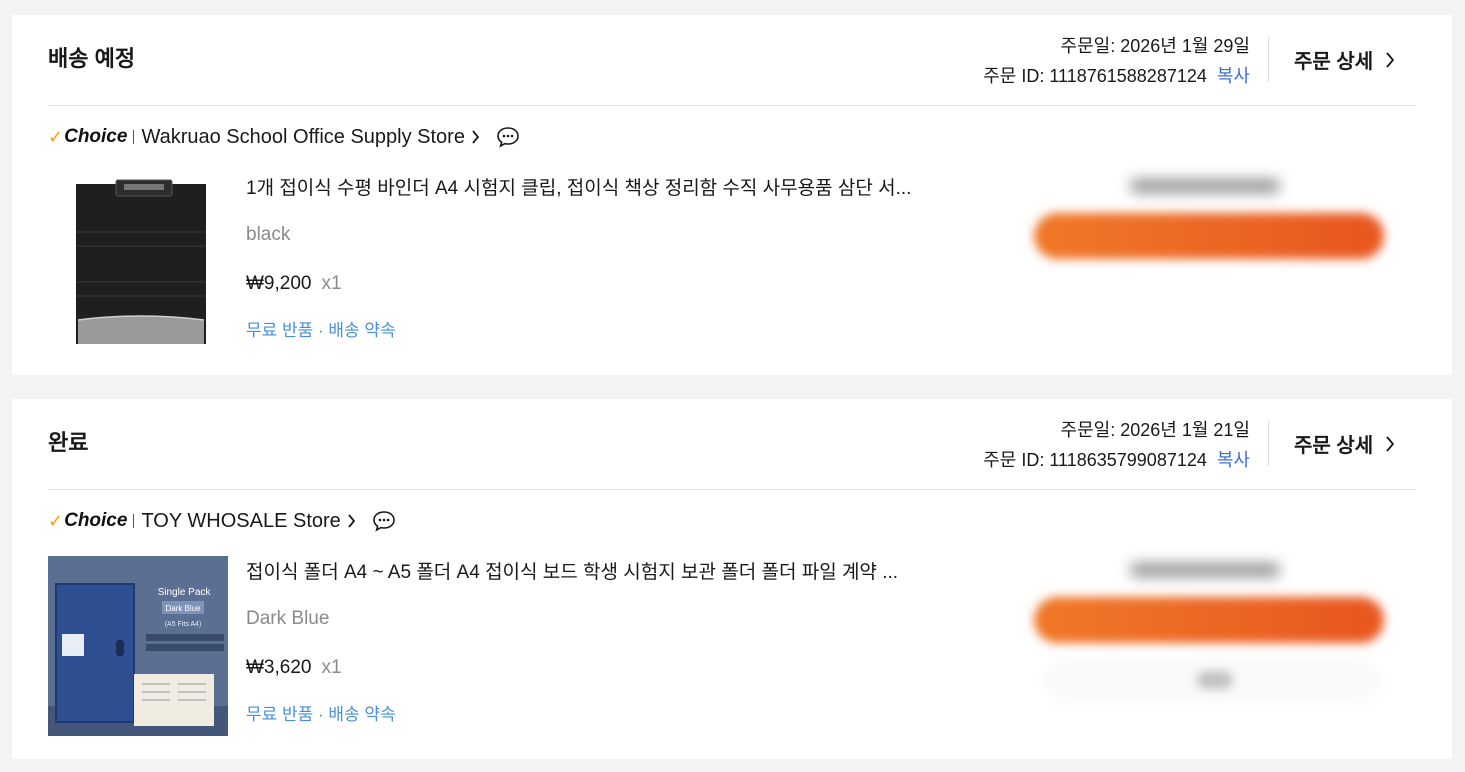 This screenshot has width=1465, height=772. What do you see at coordinates (288, 618) in the screenshot?
I see `product-variant: Dark Blue` at bounding box center [288, 618].